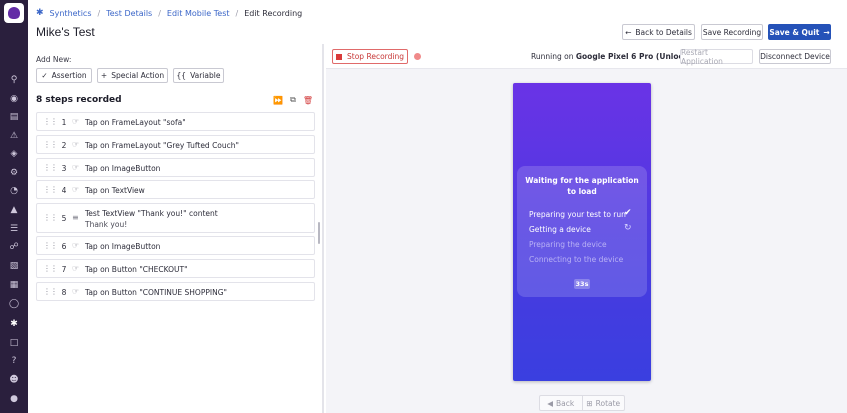 This screenshot has width=847, height=413. Describe the element at coordinates (308, 100) in the screenshot. I see `trash-icon: 🗑` at that location.